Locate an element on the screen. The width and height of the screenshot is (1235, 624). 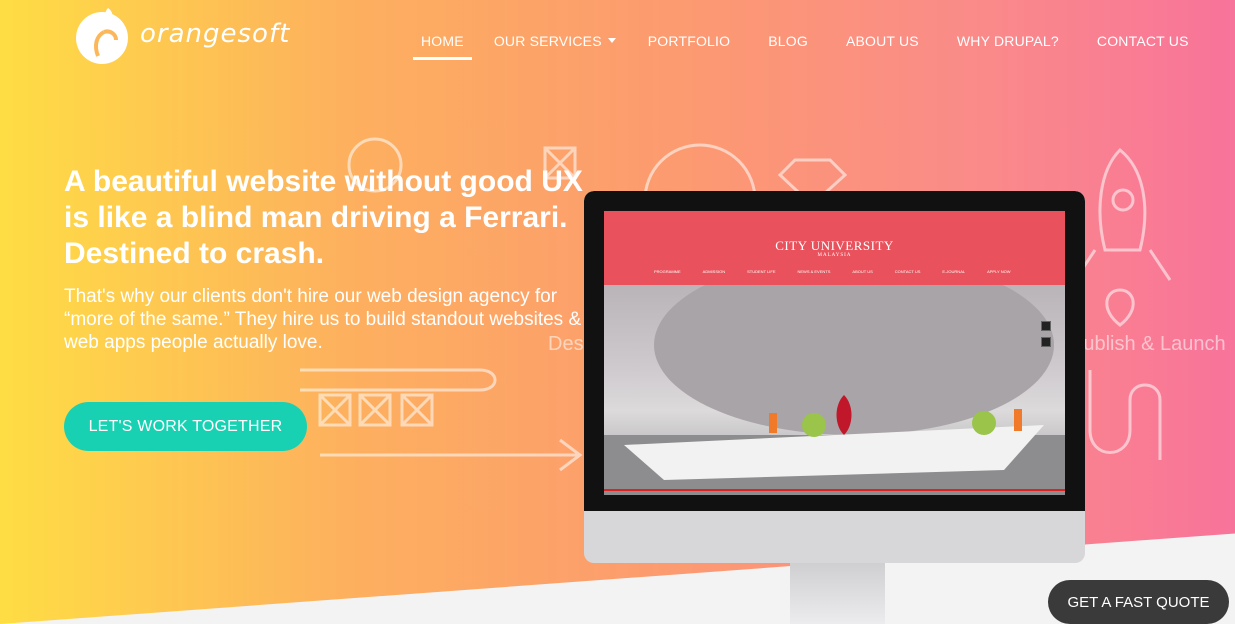
brand-logo: orangesoft is located at coordinates (180, 34).